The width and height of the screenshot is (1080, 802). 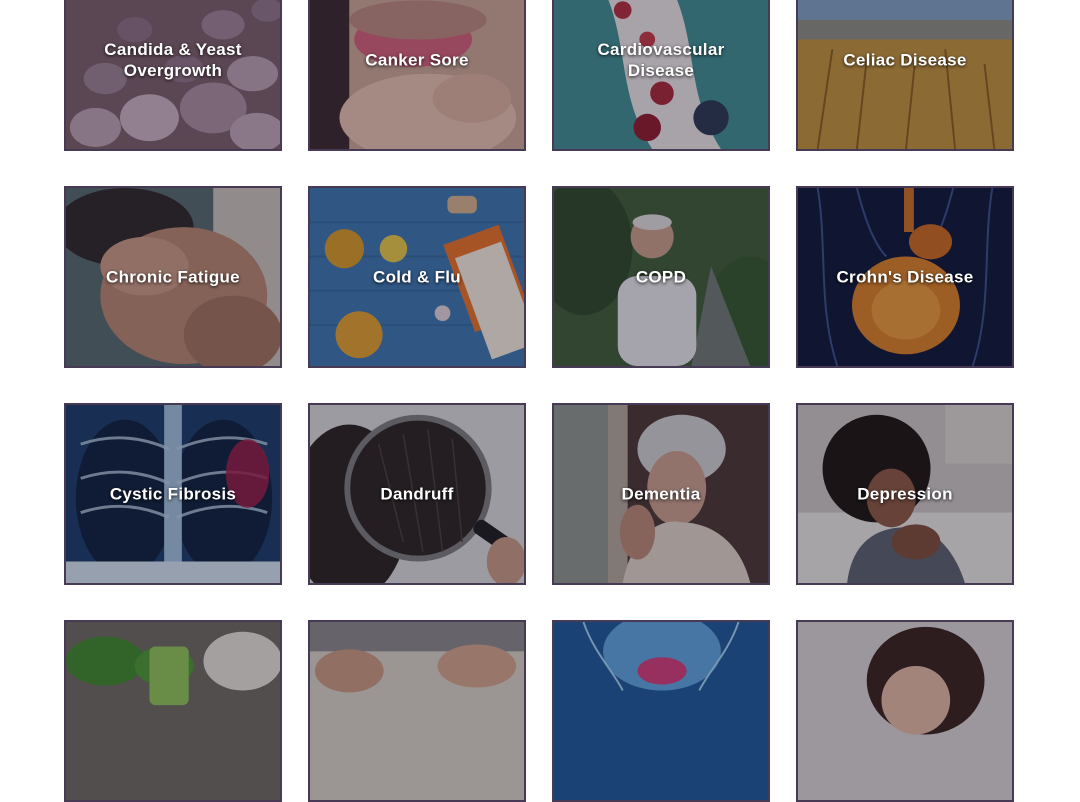 I want to click on tile-label: Dementia, so click(x=661, y=494).